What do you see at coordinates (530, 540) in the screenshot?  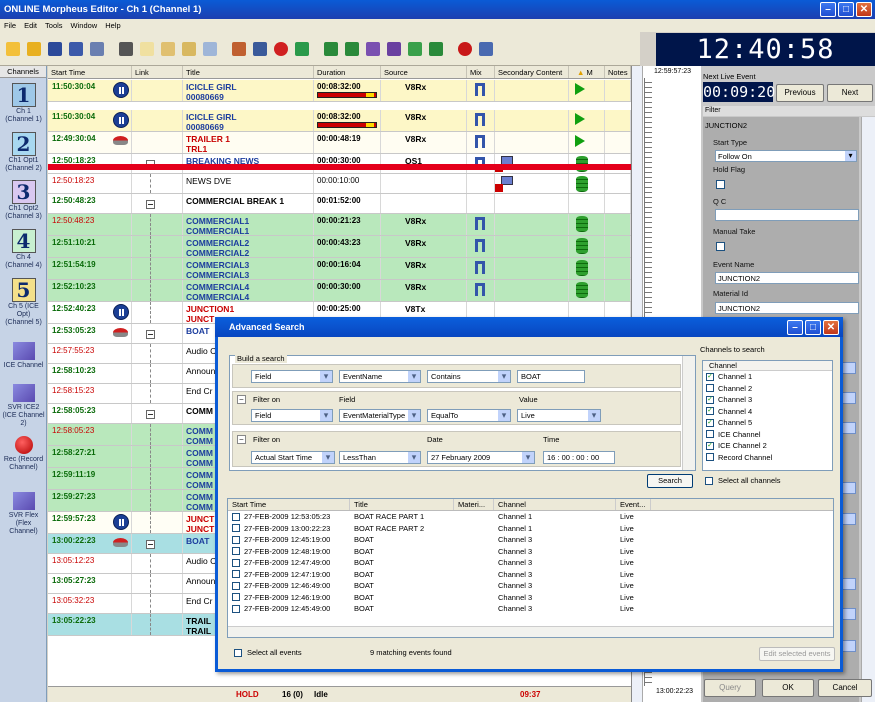 I see `result-row: 27-FEB-2009 12:45:19:00 BOAT Channel 3 Live` at bounding box center [530, 540].